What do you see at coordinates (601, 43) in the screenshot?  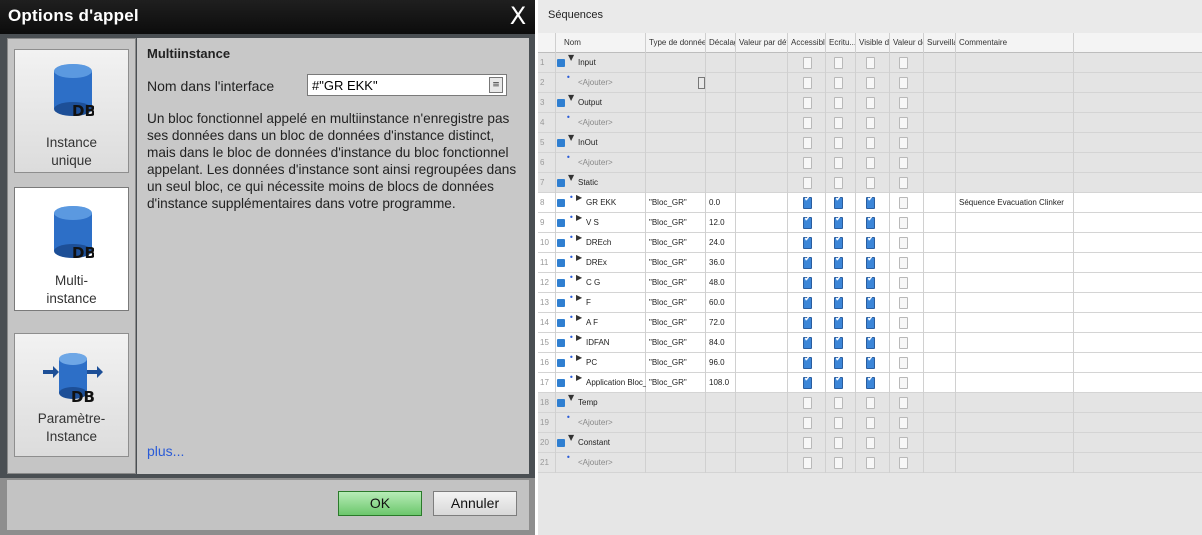 I see `header-name: Nom` at bounding box center [601, 43].